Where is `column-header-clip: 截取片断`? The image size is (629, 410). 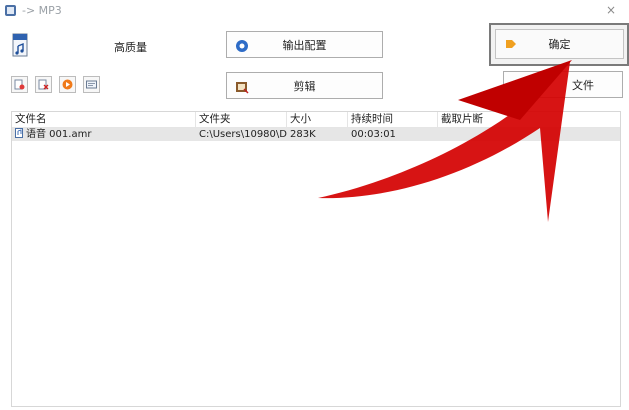
column-header-clip: 截取片断 is located at coordinates (529, 119).